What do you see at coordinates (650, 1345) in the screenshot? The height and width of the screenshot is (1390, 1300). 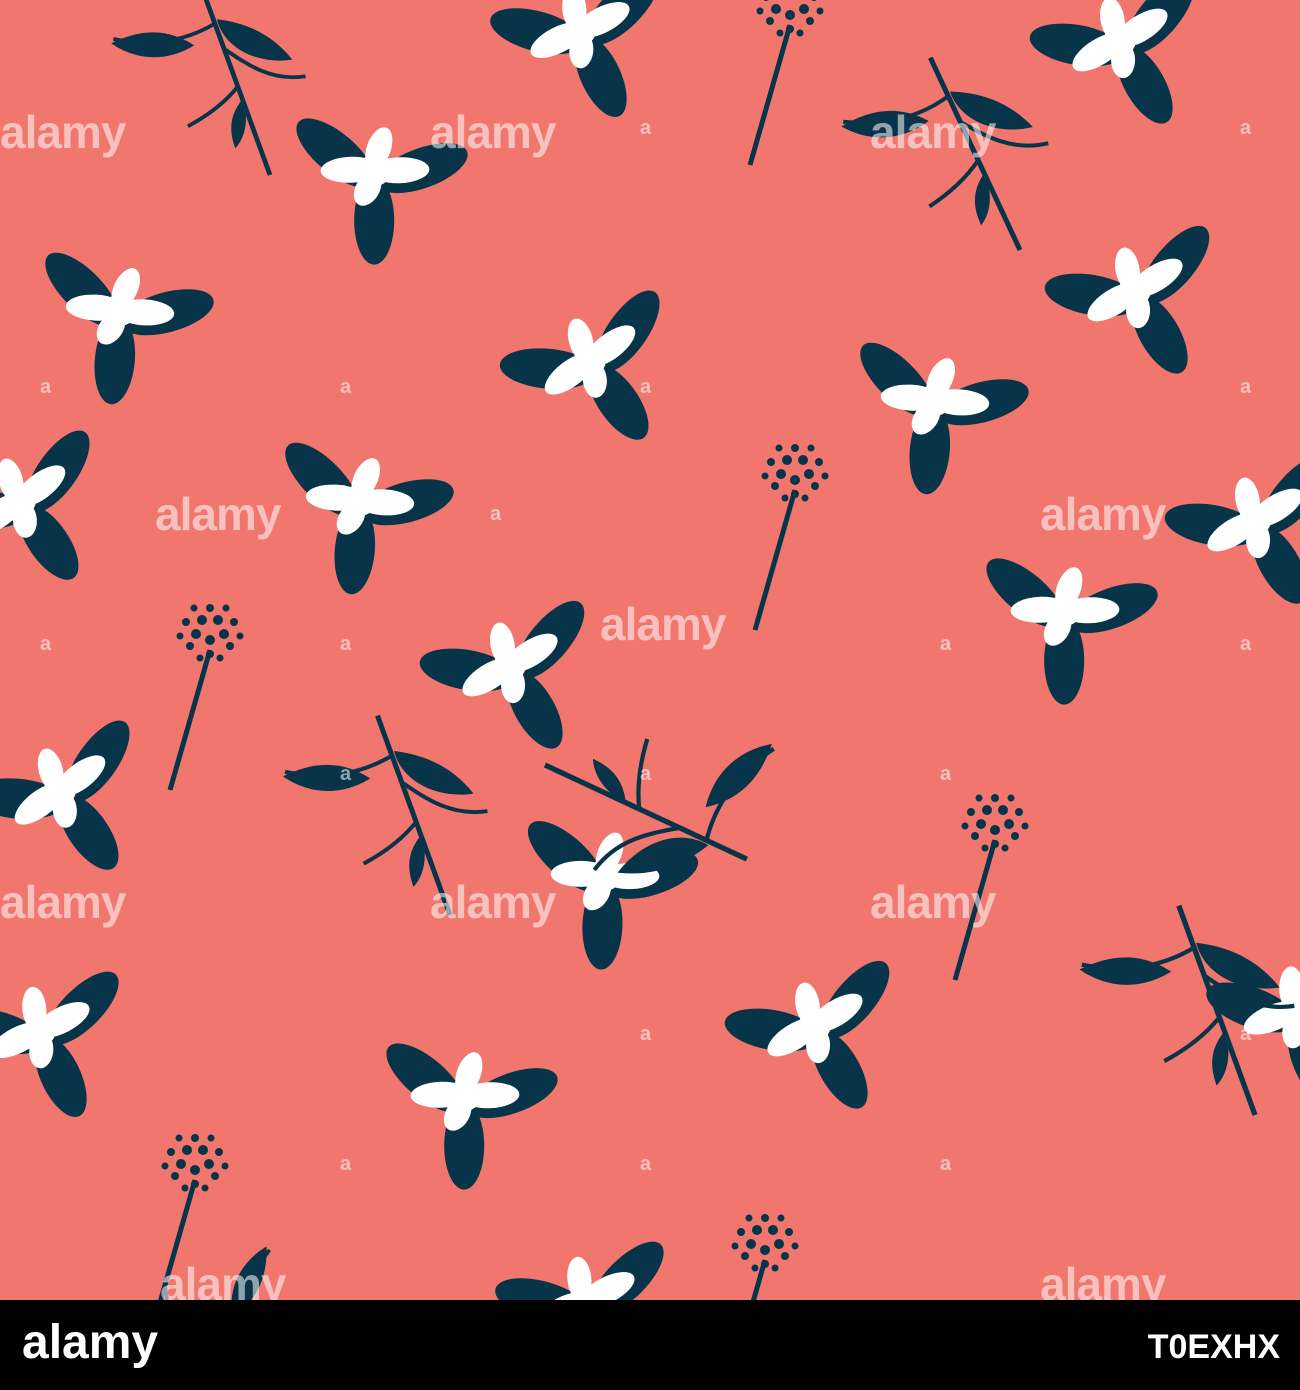 I see `stock-footer-bar: alamy T0EXHX` at bounding box center [650, 1345].